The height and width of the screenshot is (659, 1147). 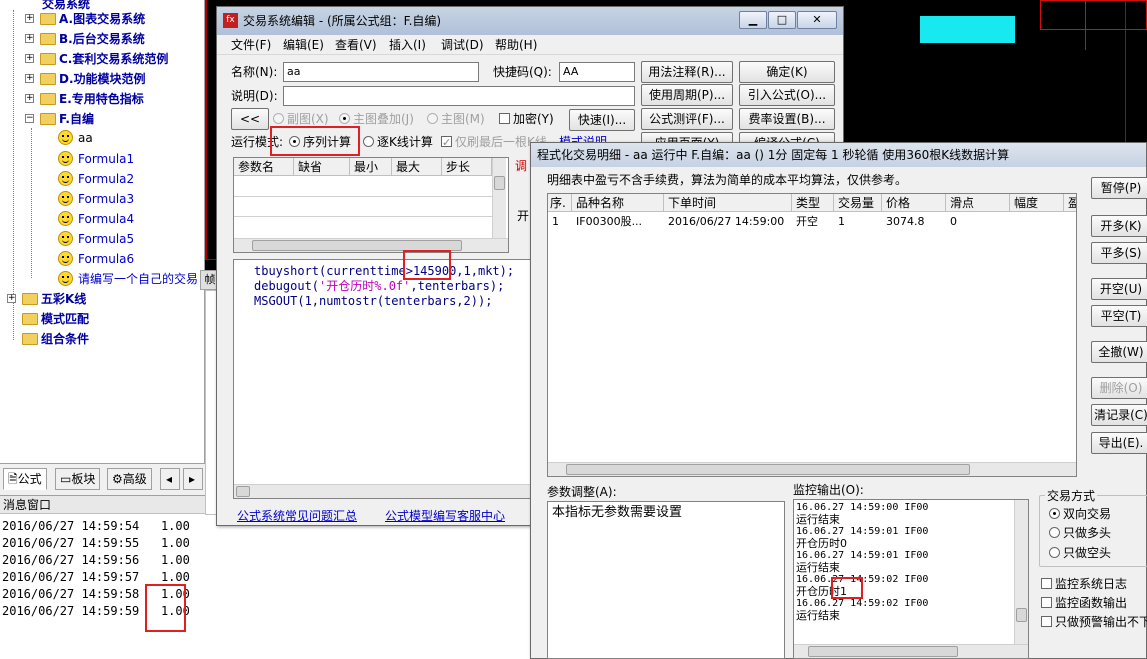 What do you see at coordinates (1080, 514) in the screenshot?
I see `trade-mode-both: 双向交易` at bounding box center [1080, 514].